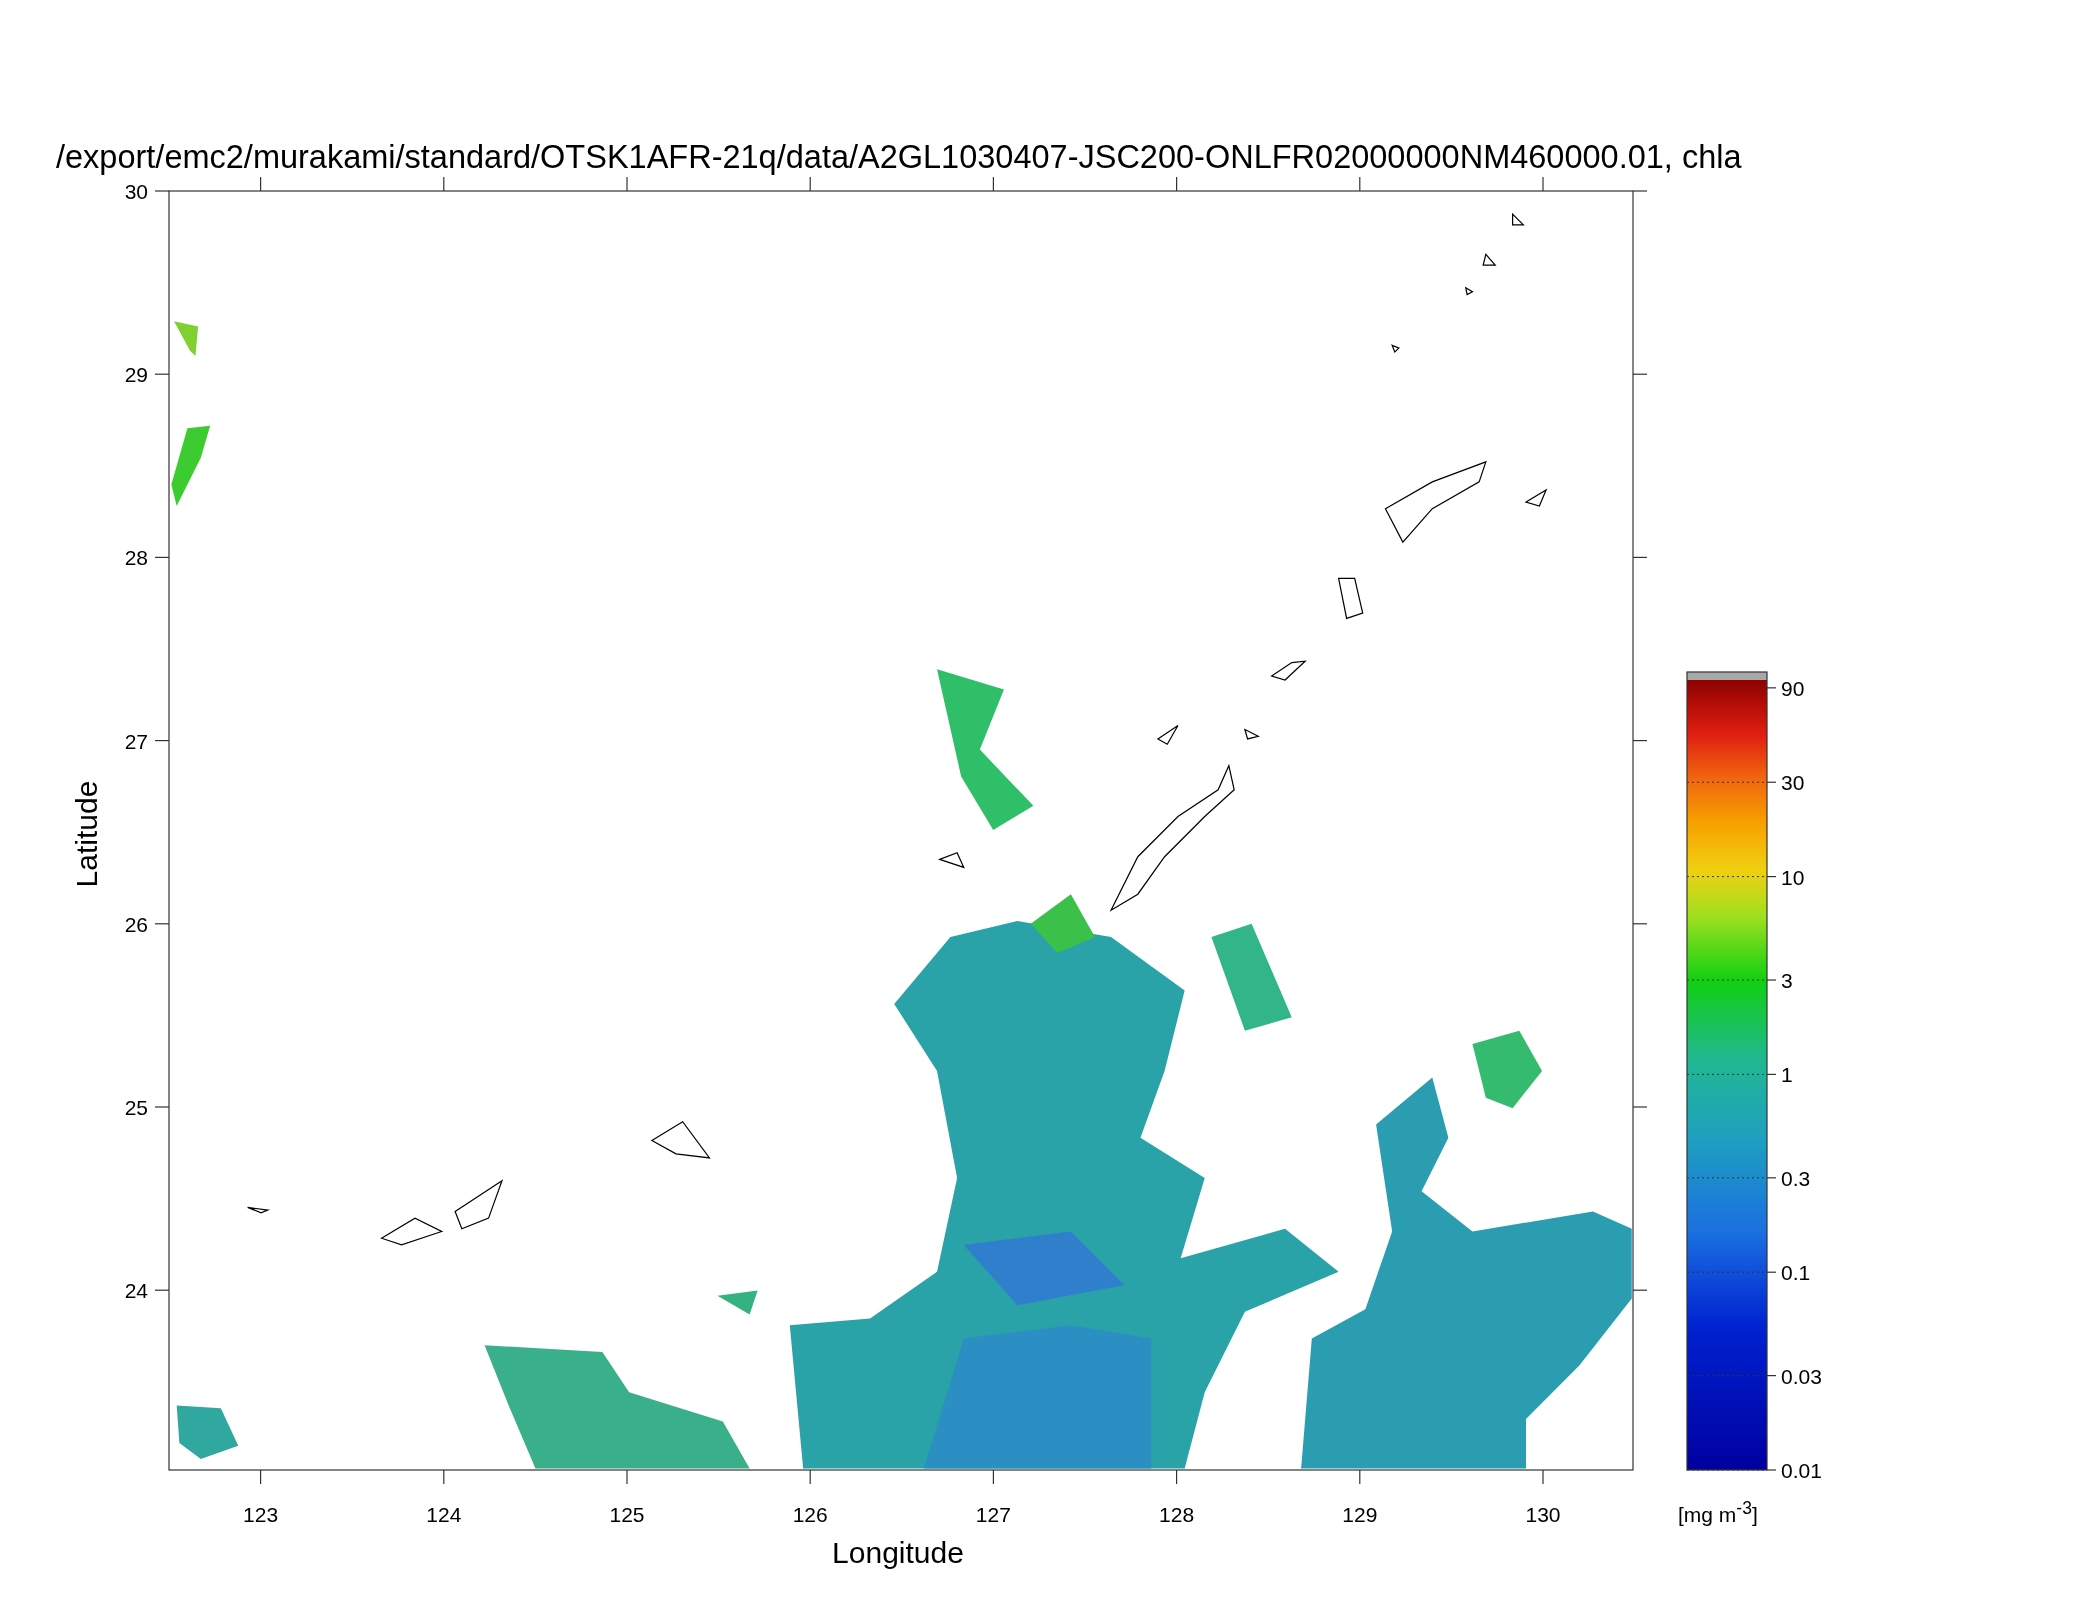 The image size is (2099, 1600). Describe the element at coordinates (898, 1553) in the screenshot. I see `x-axis-label: Longitude` at that location.